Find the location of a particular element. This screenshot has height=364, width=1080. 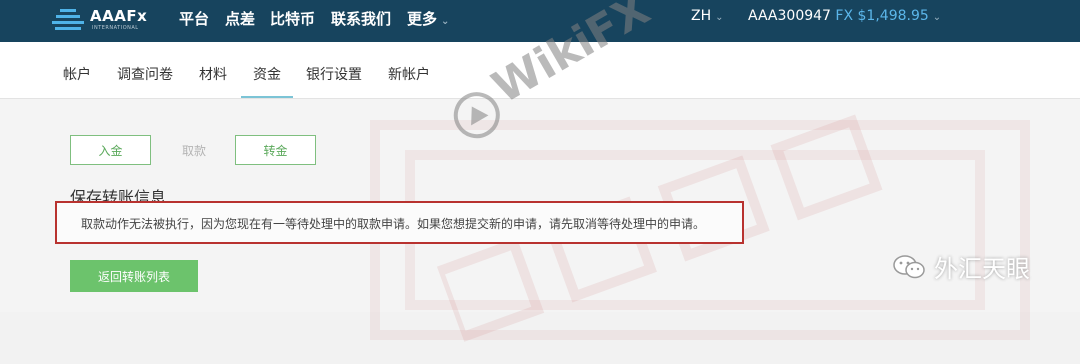

language-label: ZH is located at coordinates (701, 16).